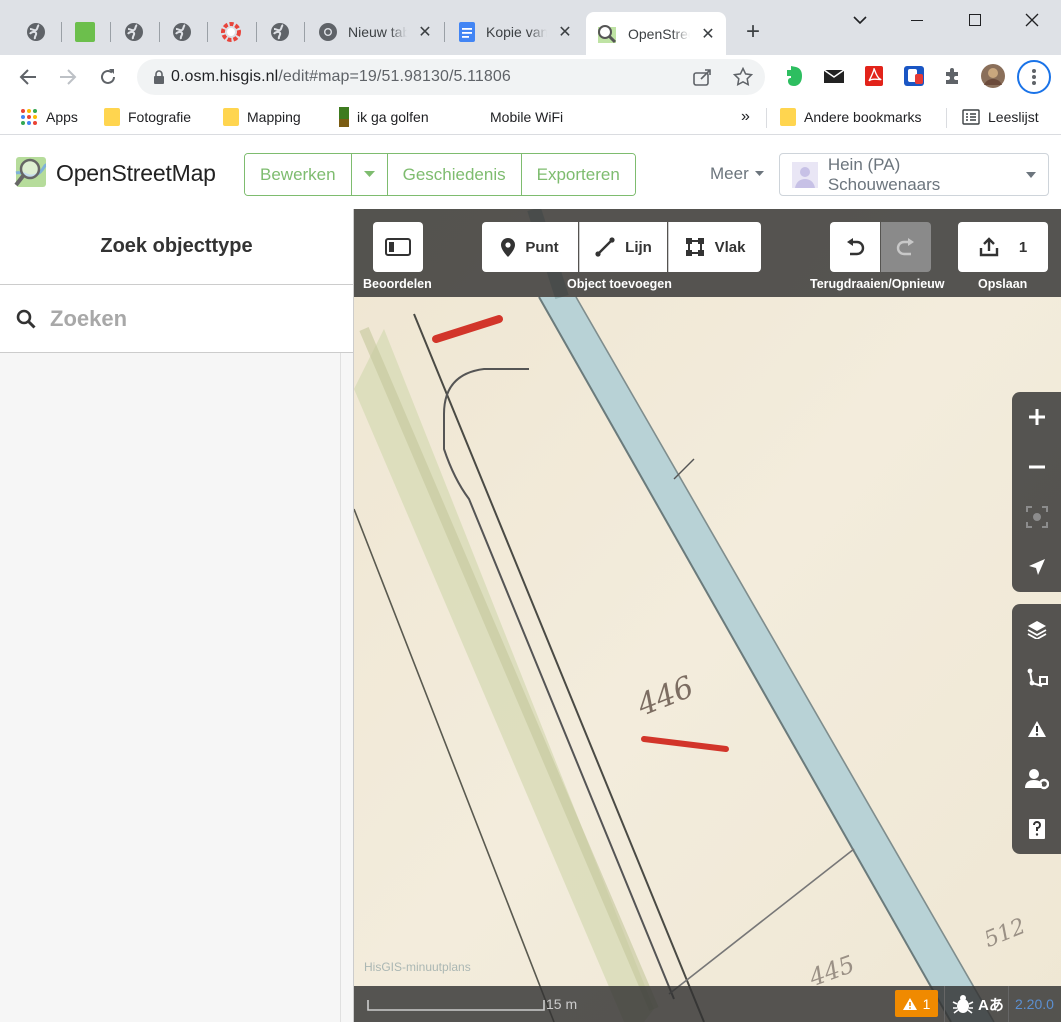  Describe the element at coordinates (1036, 567) in the screenshot. I see `geolocate-button` at that location.